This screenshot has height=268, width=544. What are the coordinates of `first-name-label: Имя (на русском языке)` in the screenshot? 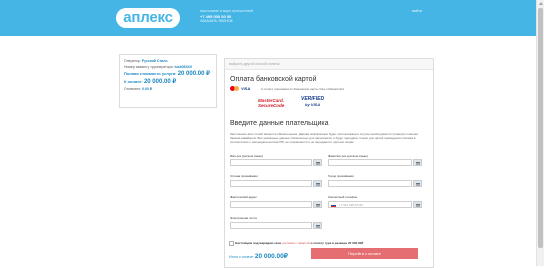 It's located at (247, 156).